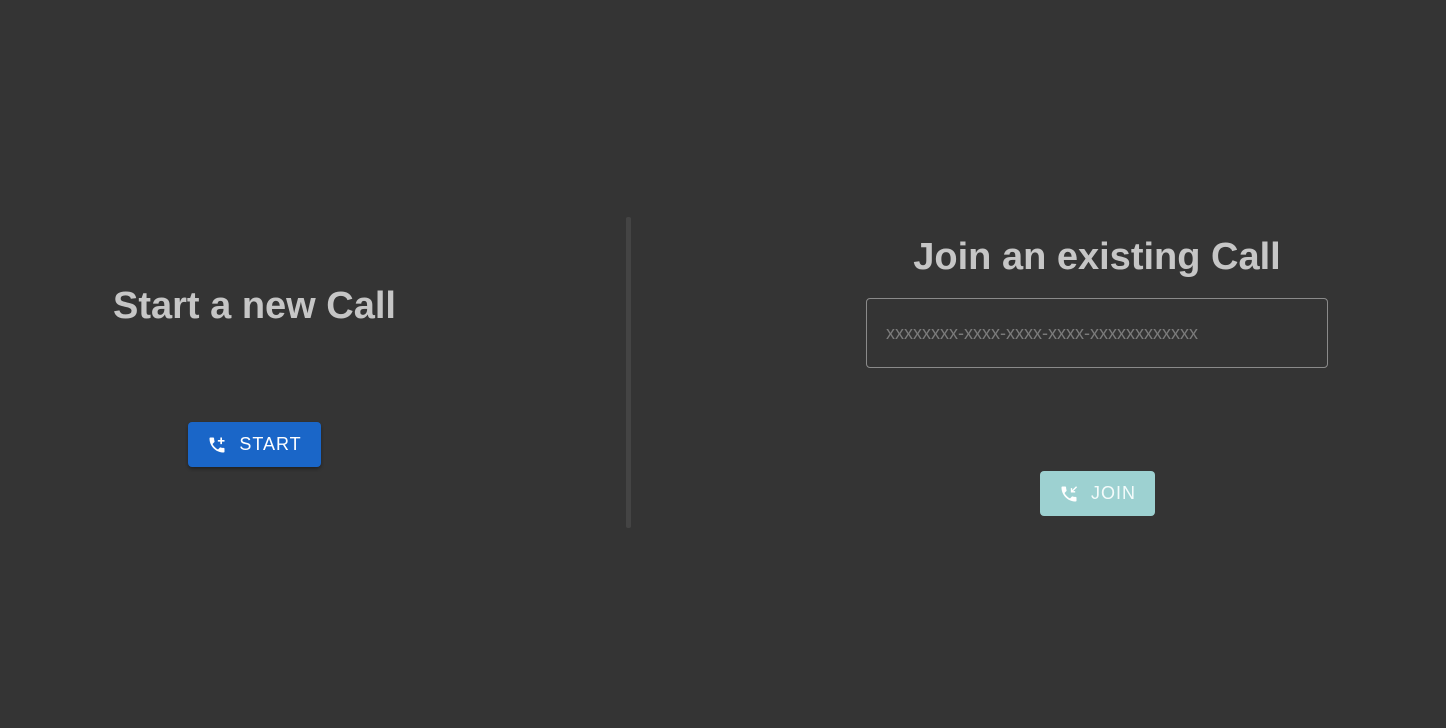 The height and width of the screenshot is (728, 1446). I want to click on join-call-button: JOIN, so click(1097, 493).